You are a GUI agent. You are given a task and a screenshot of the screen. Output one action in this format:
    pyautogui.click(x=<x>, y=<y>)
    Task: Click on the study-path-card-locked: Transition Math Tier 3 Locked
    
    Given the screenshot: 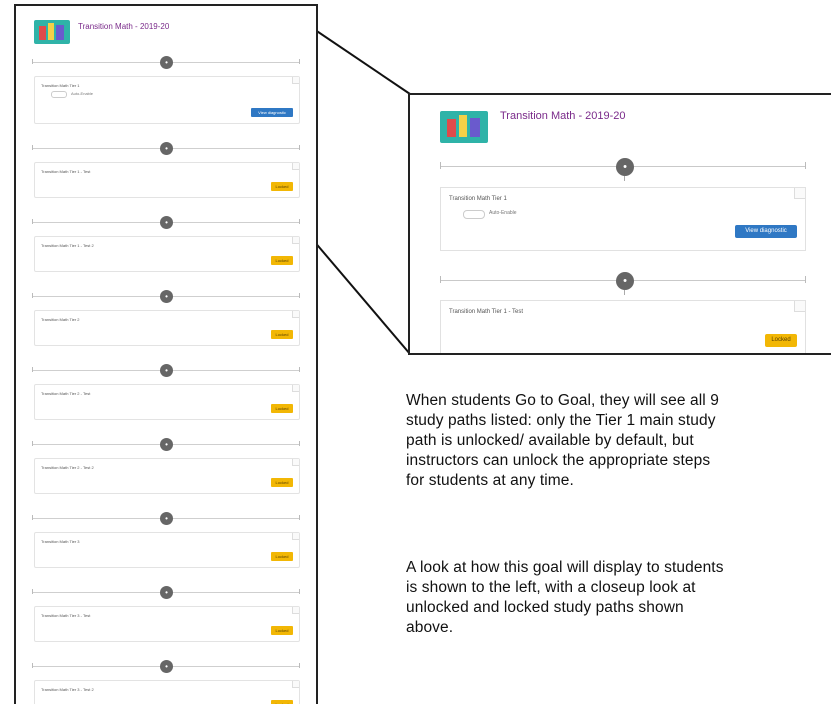 What is the action you would take?
    pyautogui.click(x=167, y=550)
    